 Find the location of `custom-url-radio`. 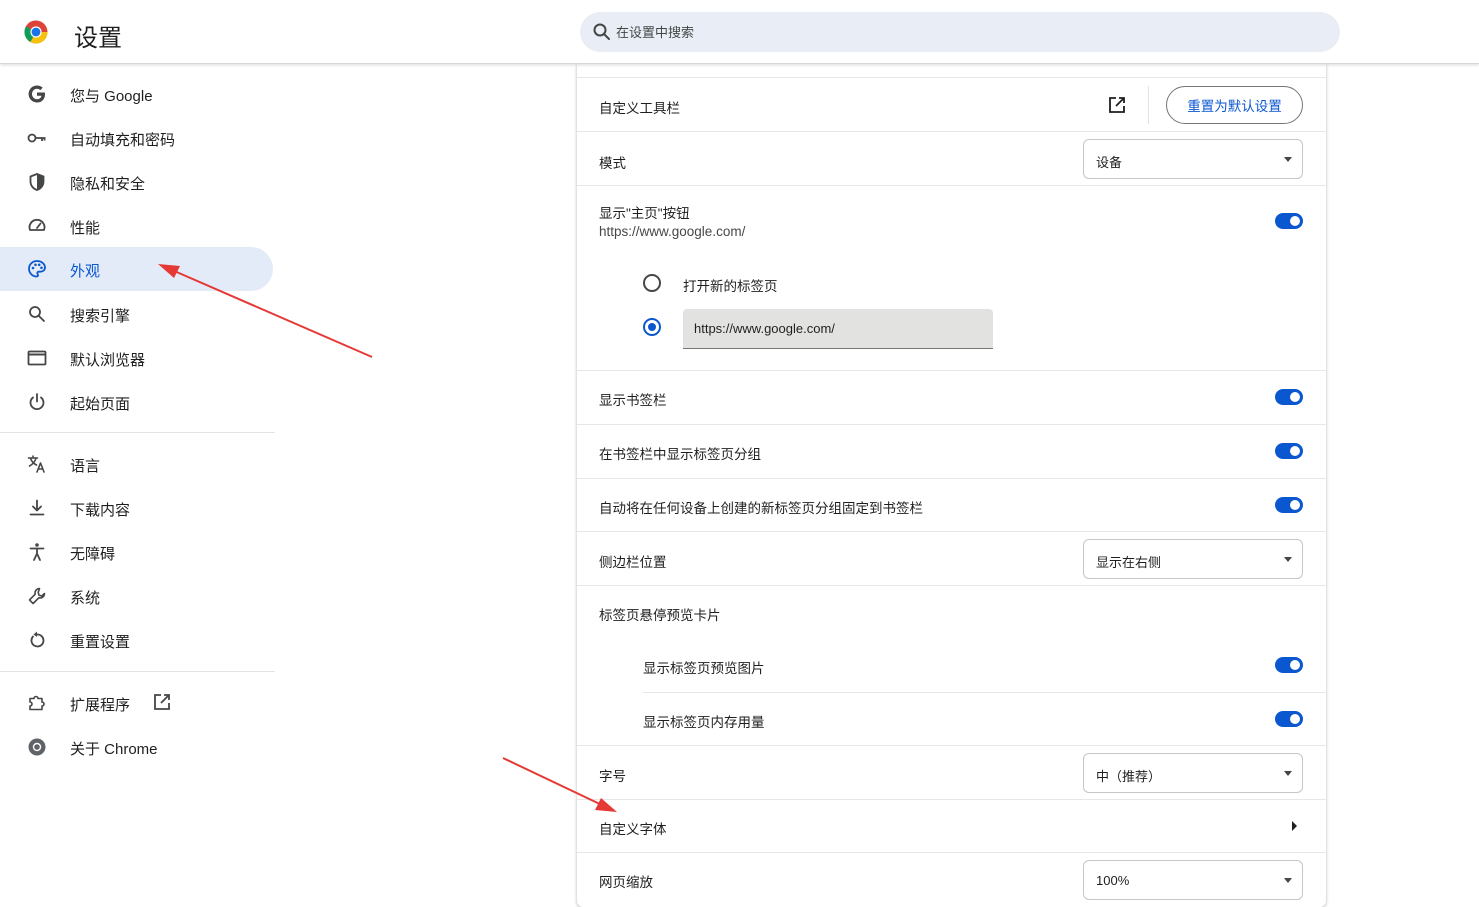

custom-url-radio is located at coordinates (652, 327).